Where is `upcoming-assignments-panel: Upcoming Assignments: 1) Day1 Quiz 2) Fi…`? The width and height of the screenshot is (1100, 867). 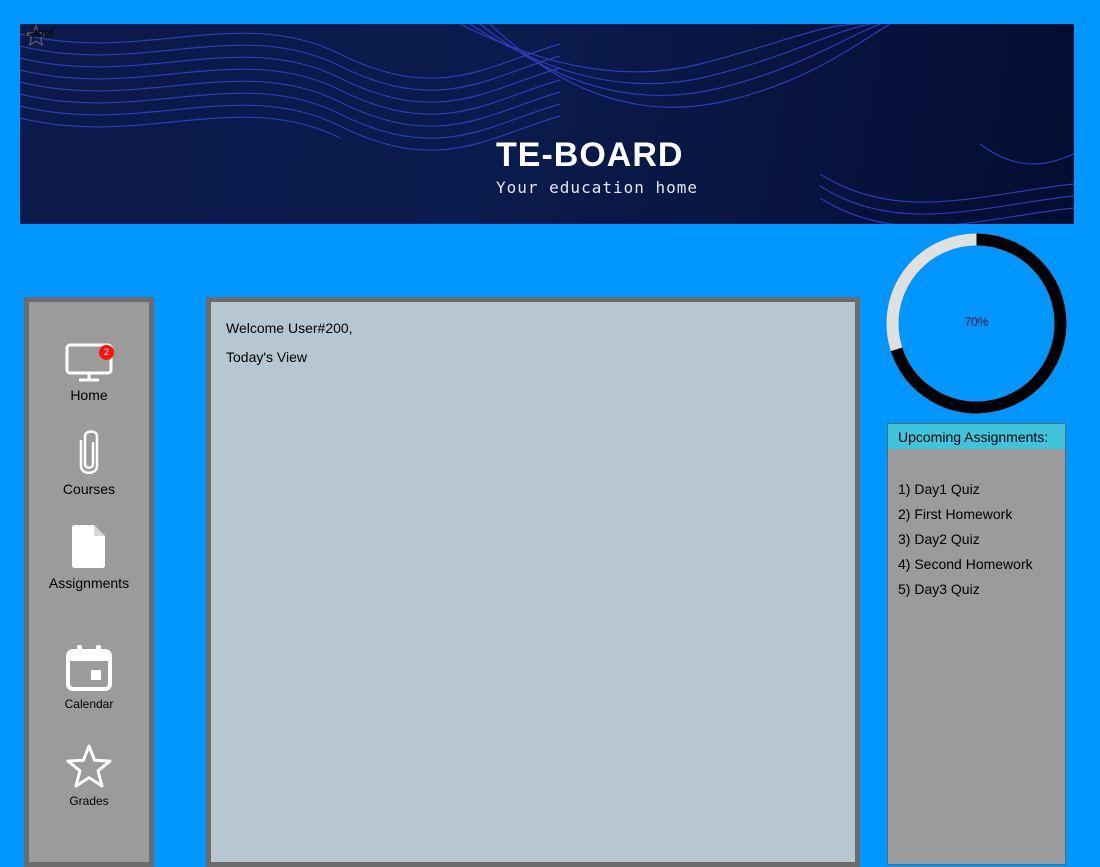
upcoming-assignments-panel: Upcoming Assignments: 1) Day1 Quiz 2) Fi… is located at coordinates (976, 644).